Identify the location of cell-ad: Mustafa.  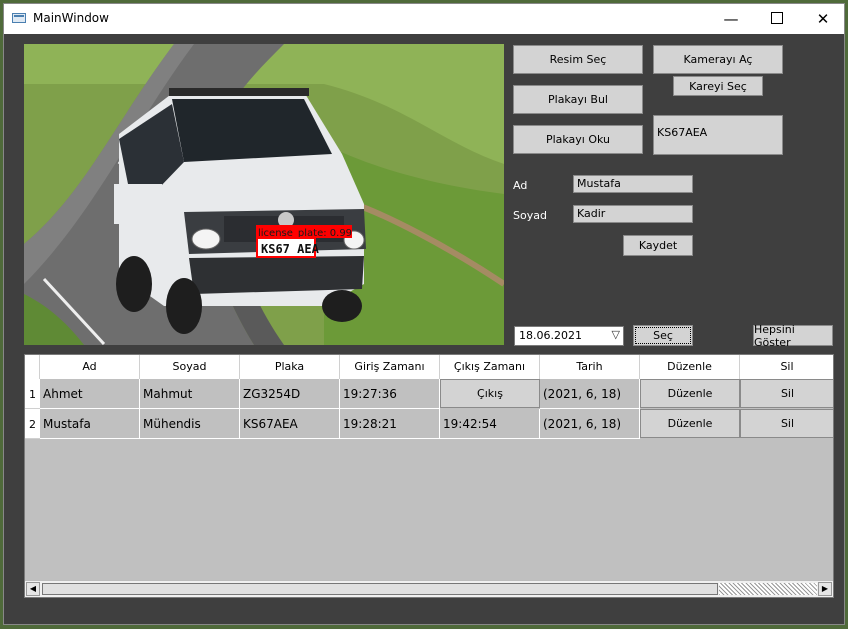
(90, 424).